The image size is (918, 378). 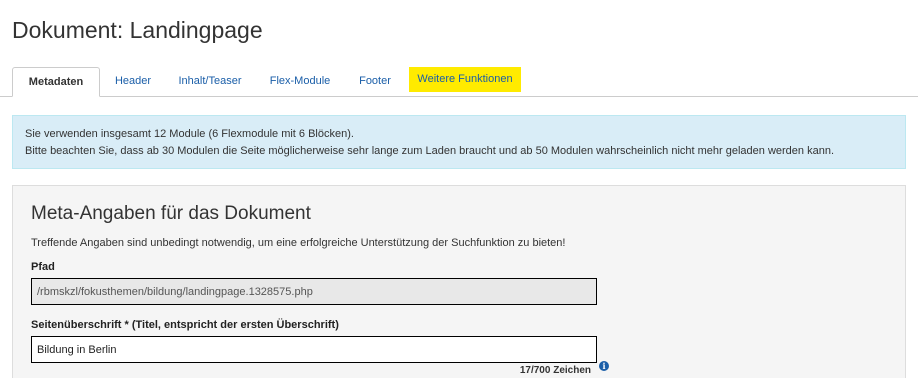 What do you see at coordinates (314, 291) in the screenshot?
I see `path-field` at bounding box center [314, 291].